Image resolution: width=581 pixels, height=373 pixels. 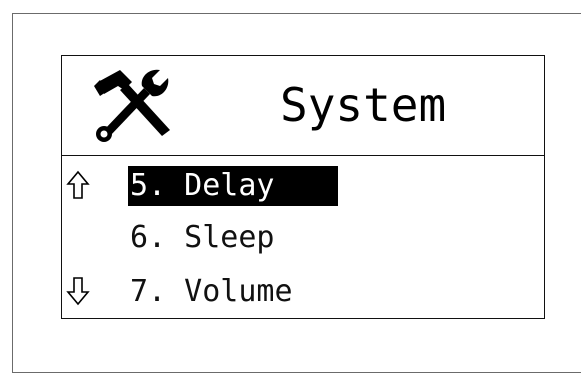 I want to click on menu-item-delay: 5. Delay, so click(x=233, y=186).